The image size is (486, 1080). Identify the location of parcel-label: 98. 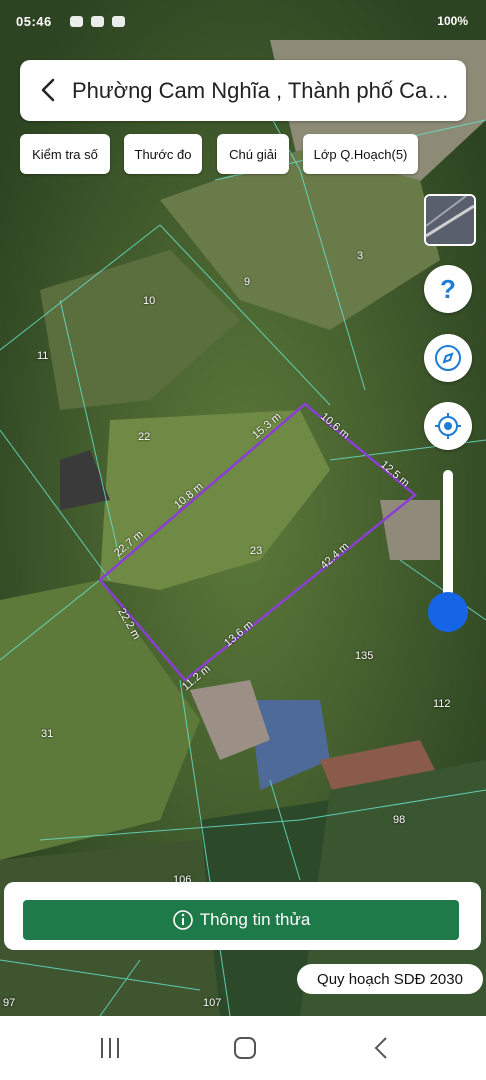
(399, 820).